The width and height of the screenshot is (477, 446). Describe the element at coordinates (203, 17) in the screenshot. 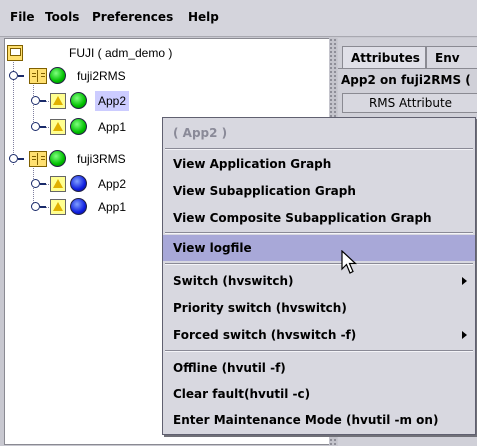

I see `menu-help: Help` at that location.